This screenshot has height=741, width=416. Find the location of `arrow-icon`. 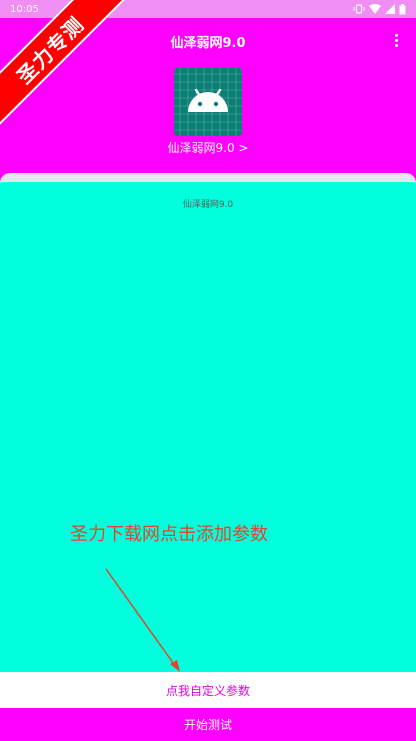

arrow-icon is located at coordinates (142, 620).